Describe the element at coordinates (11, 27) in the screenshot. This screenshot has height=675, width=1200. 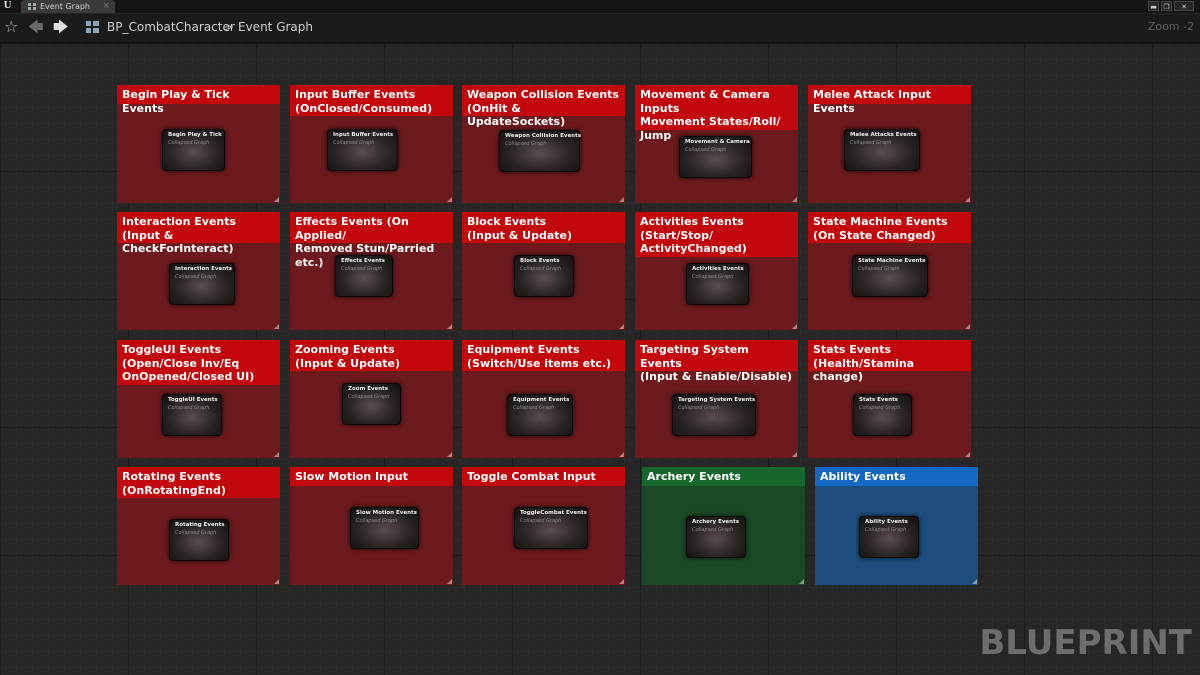
I see `star-icon: ☆` at that location.